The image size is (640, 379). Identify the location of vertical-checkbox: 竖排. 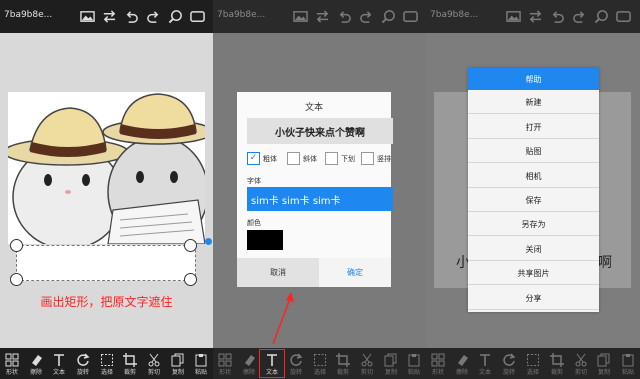
(376, 158).